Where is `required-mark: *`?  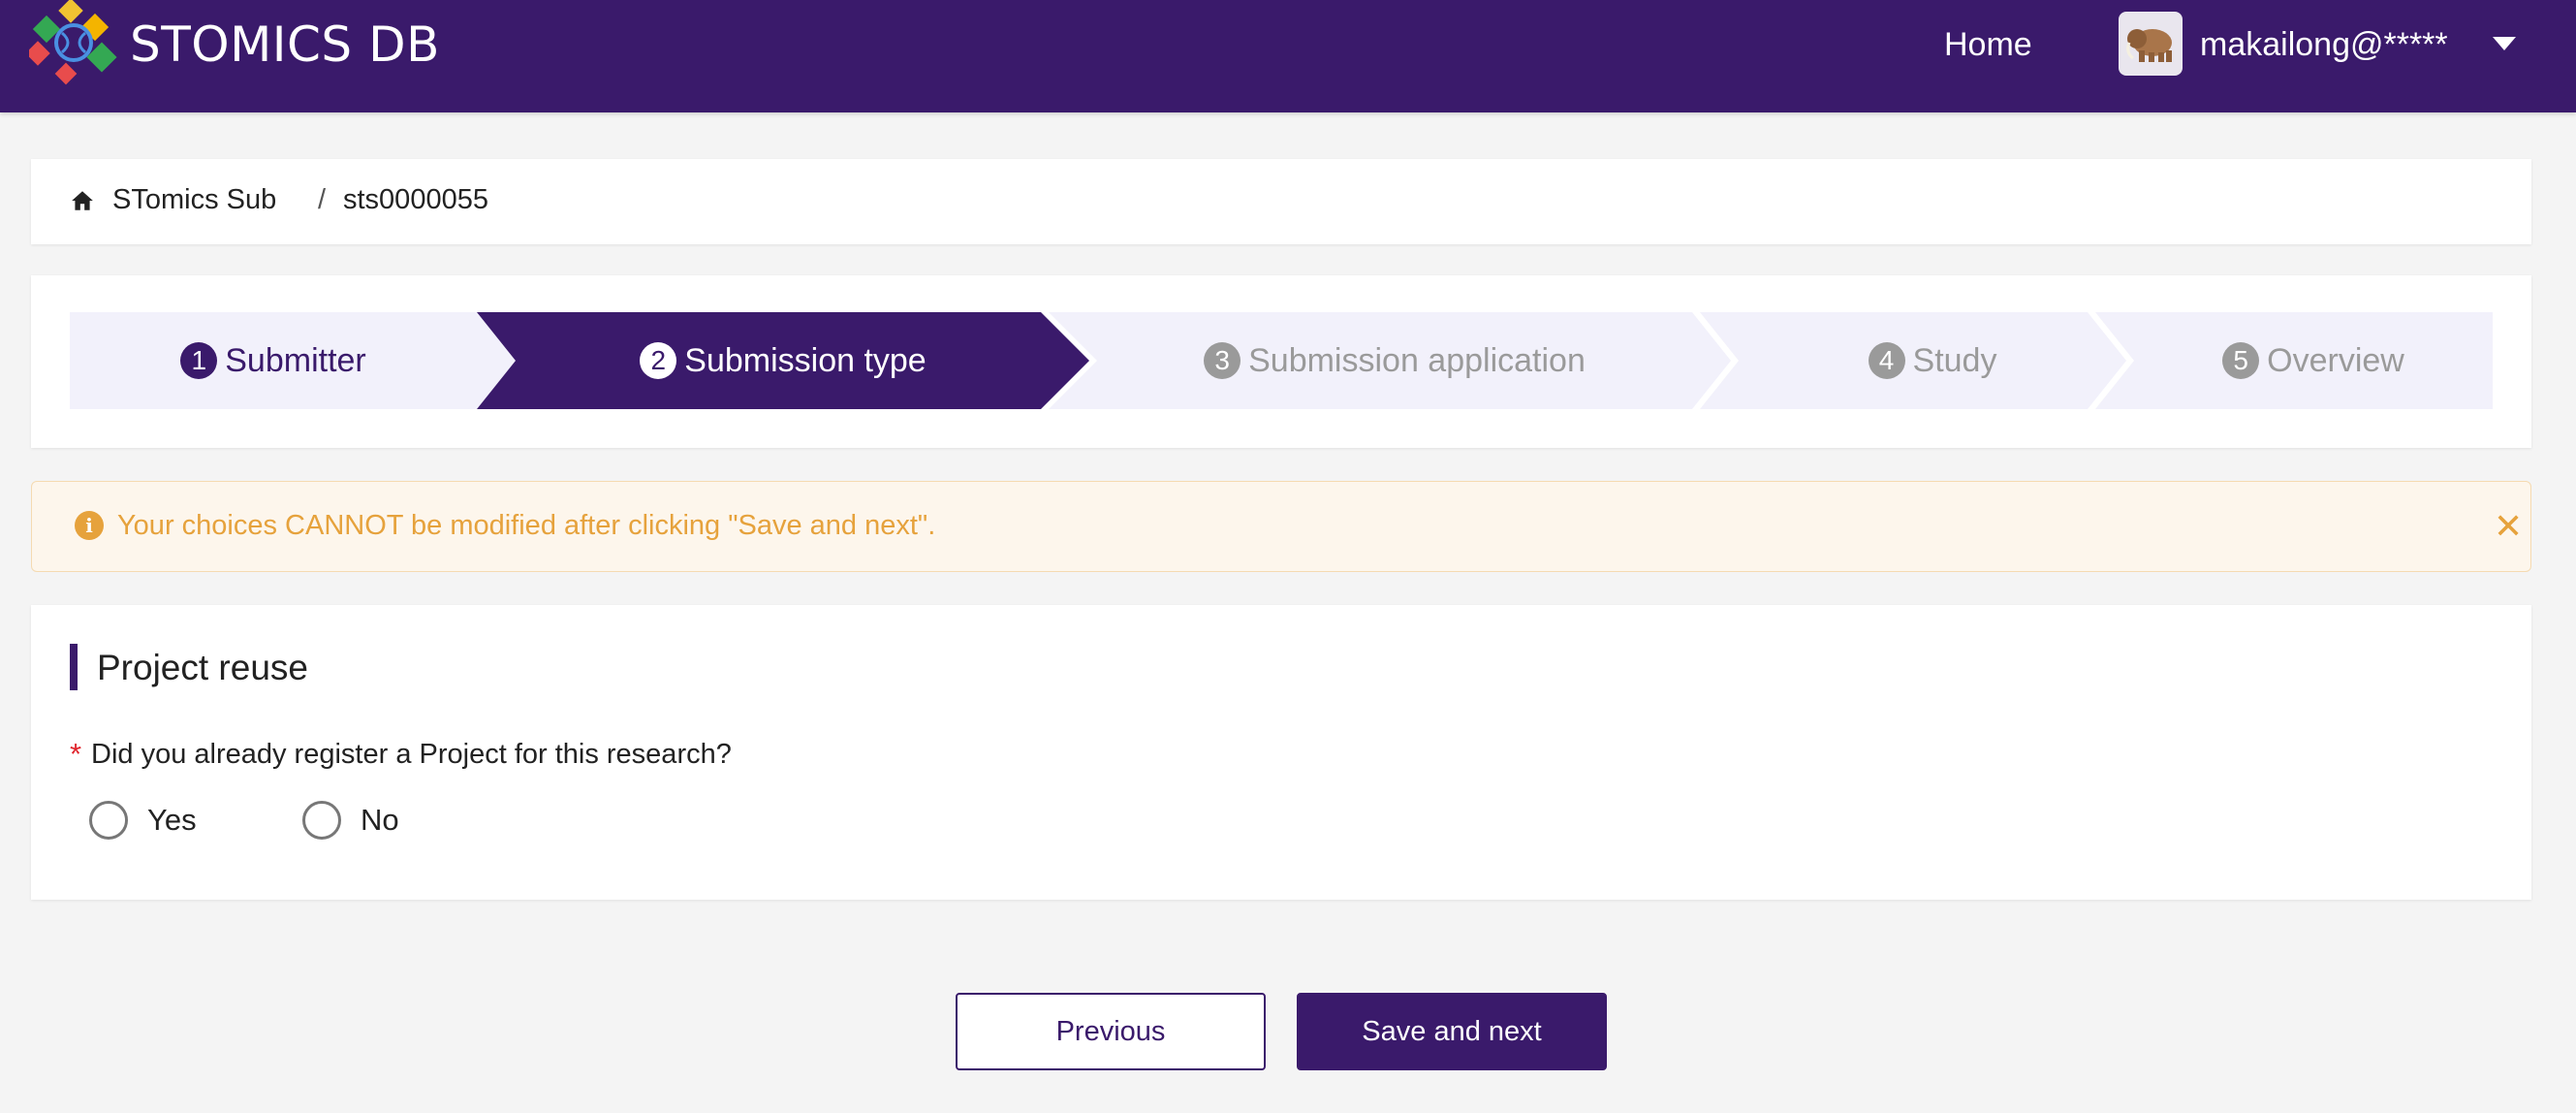
required-mark: * is located at coordinates (76, 754).